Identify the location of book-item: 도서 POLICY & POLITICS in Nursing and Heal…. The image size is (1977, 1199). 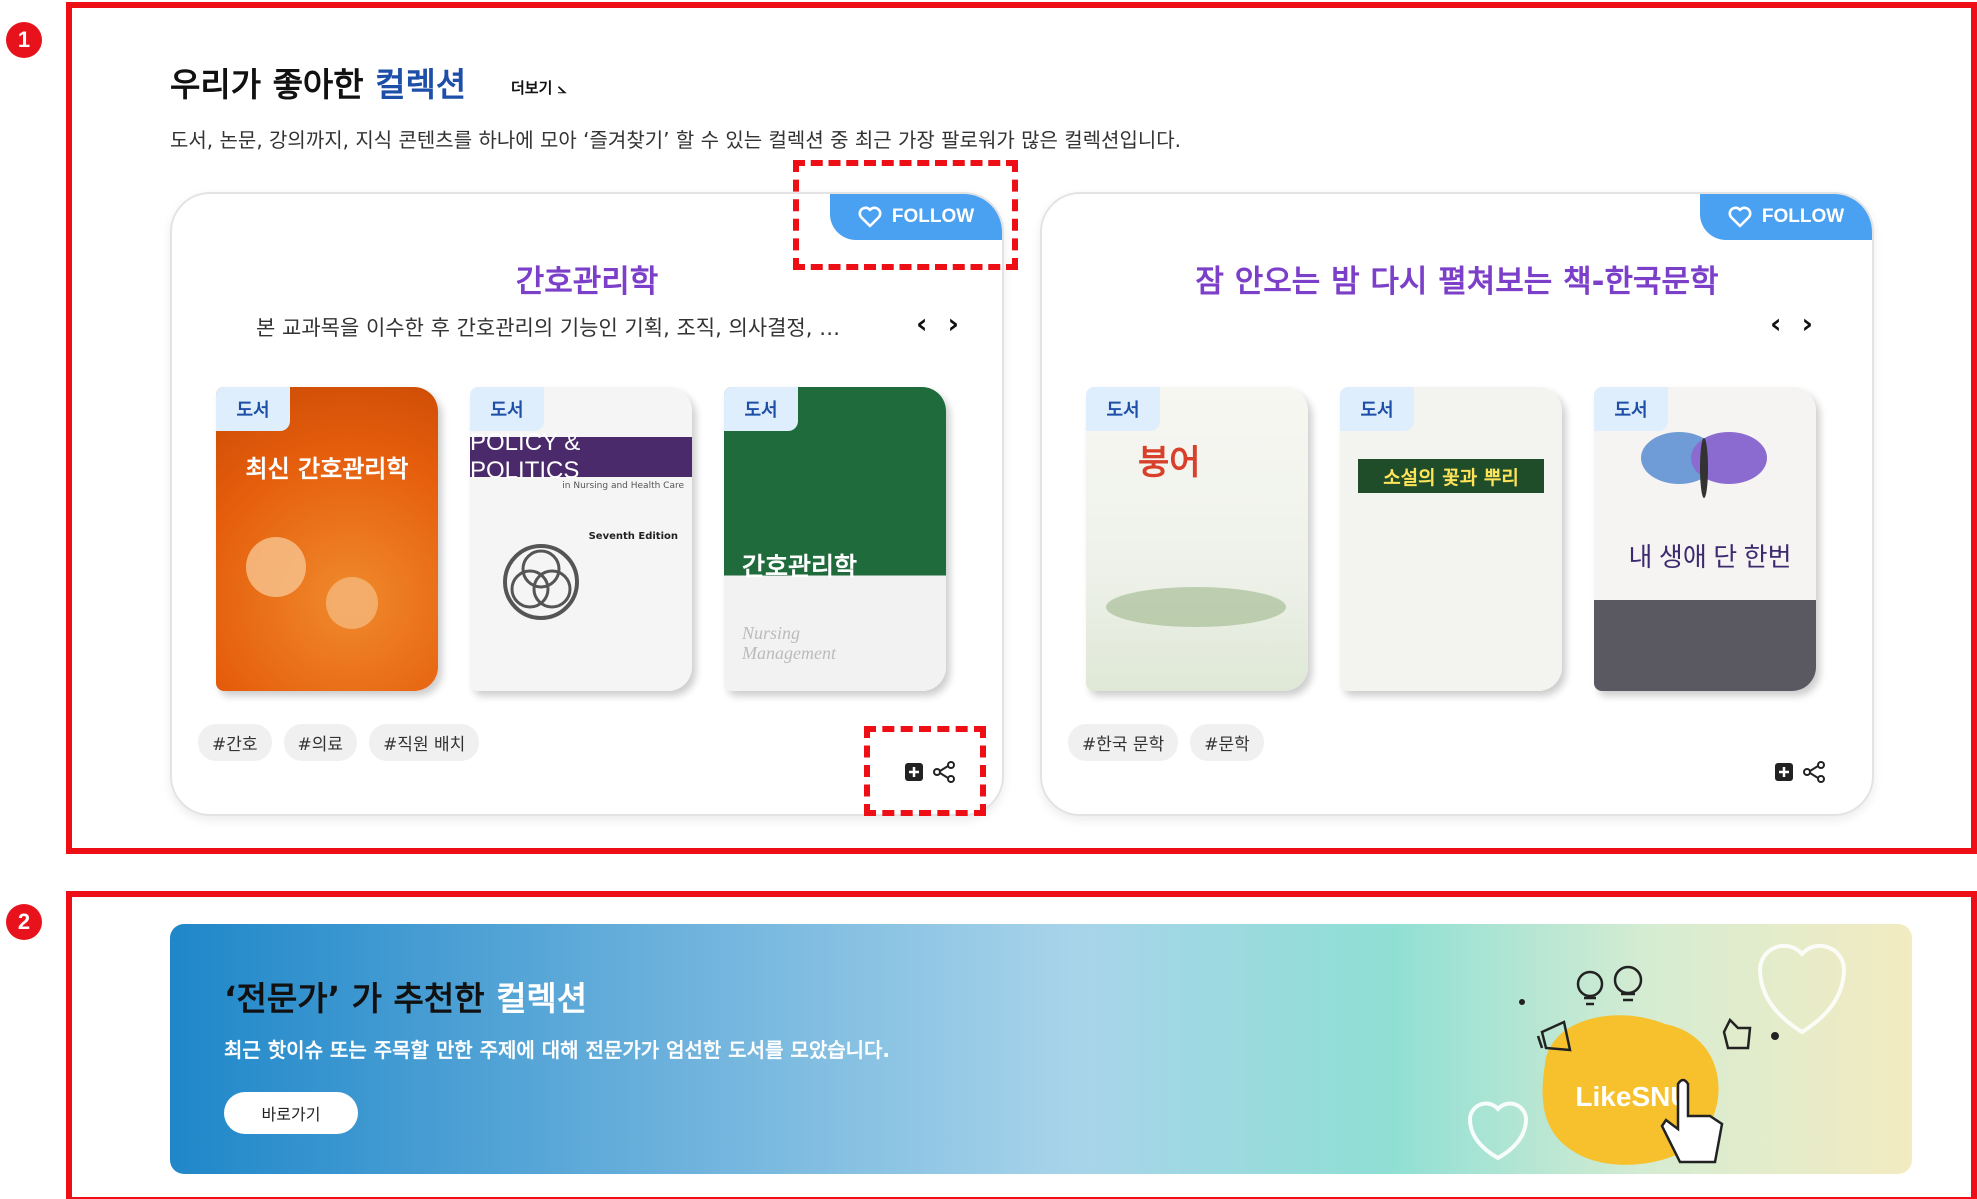
(581, 539).